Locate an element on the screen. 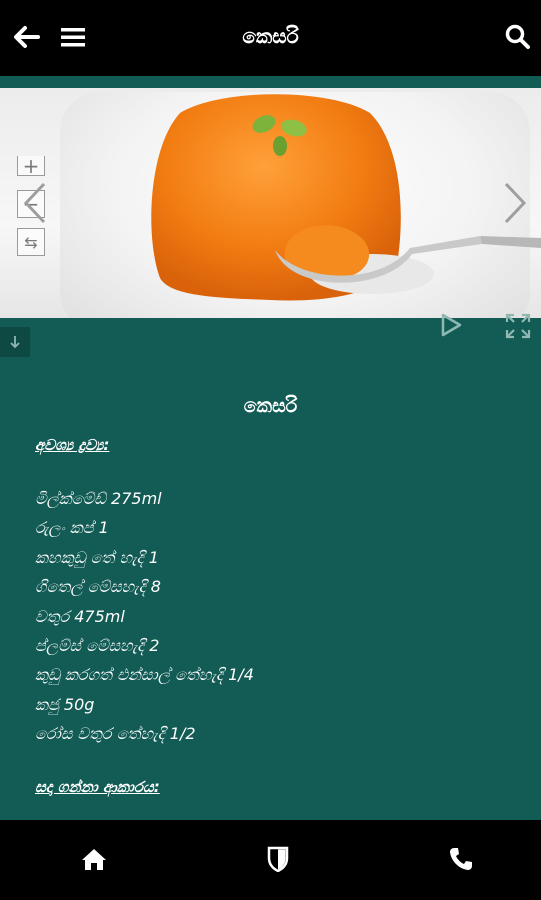 The width and height of the screenshot is (541, 900). shield-button is located at coordinates (278, 859).